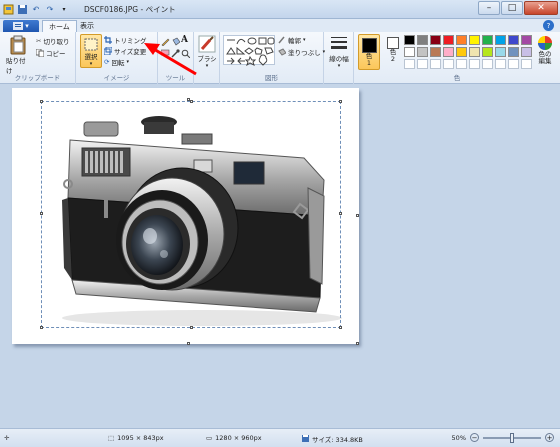 The width and height of the screenshot is (560, 447). What do you see at coordinates (339, 43) in the screenshot?
I see `line-width-icon` at bounding box center [339, 43].